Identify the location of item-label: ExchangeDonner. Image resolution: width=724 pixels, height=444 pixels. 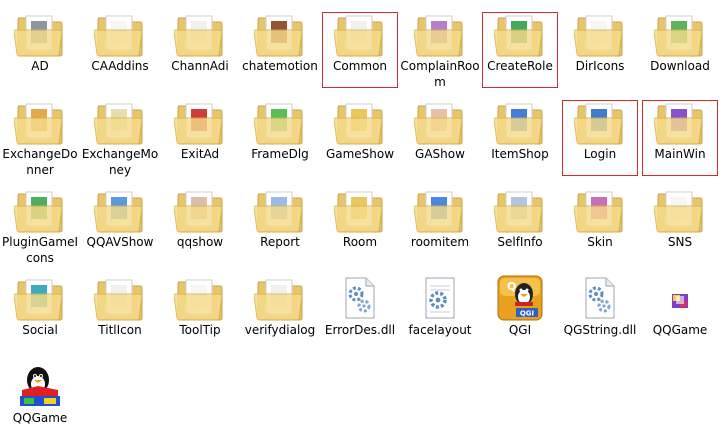
(40, 162).